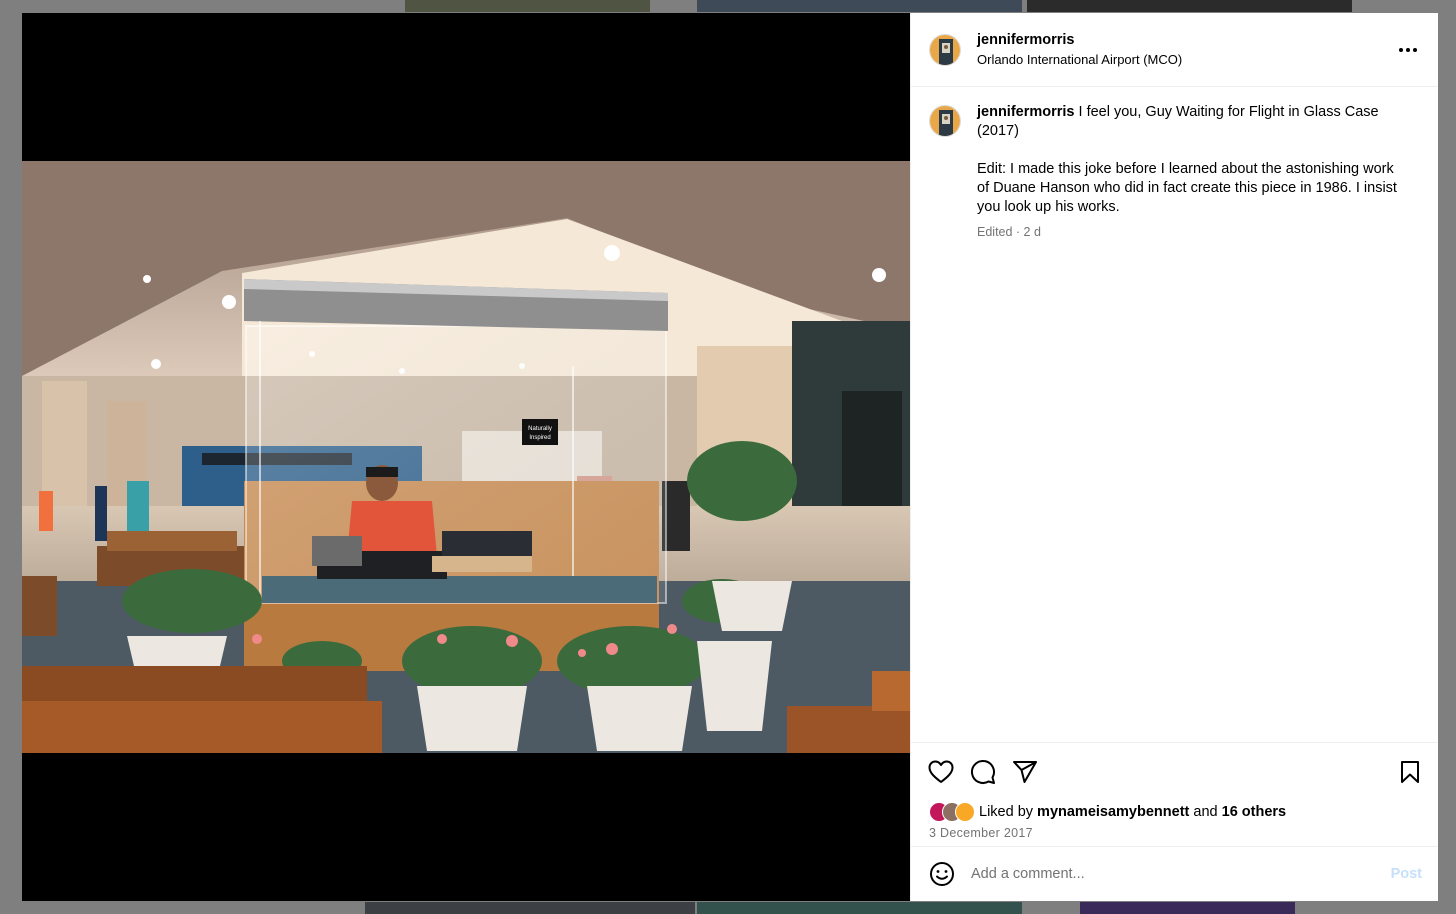  I want to click on caption-meta: Edited · 2 d, so click(1009, 232).